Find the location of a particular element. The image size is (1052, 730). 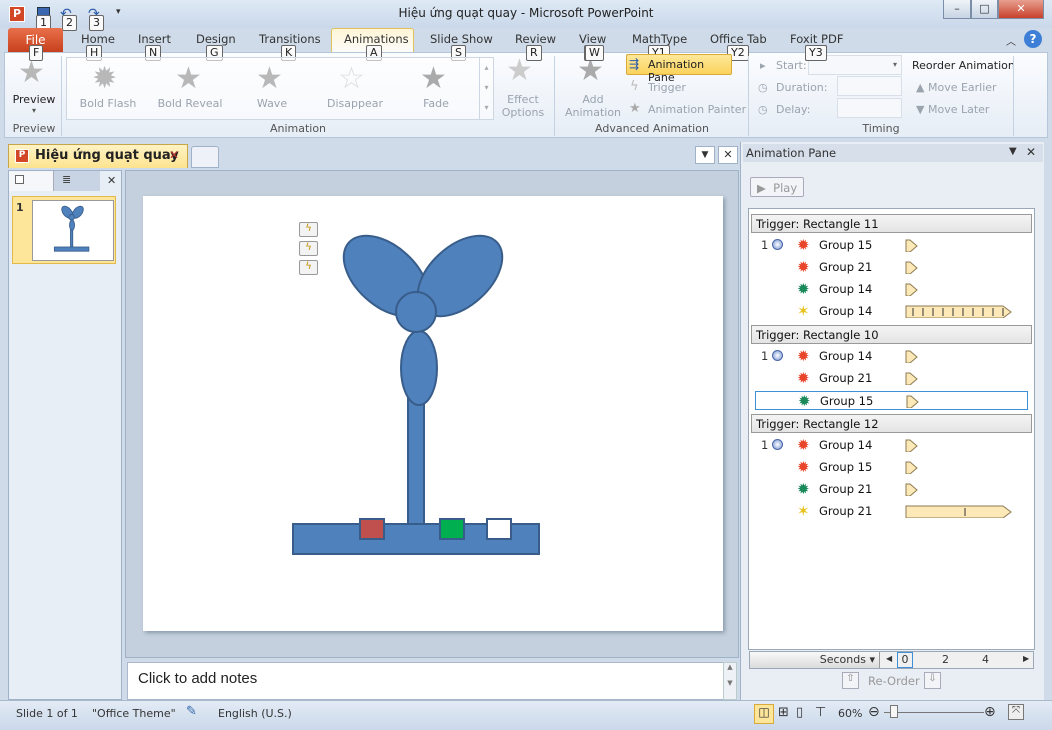

seconds-dropdown: Seconds ▾ is located at coordinates (815, 660).